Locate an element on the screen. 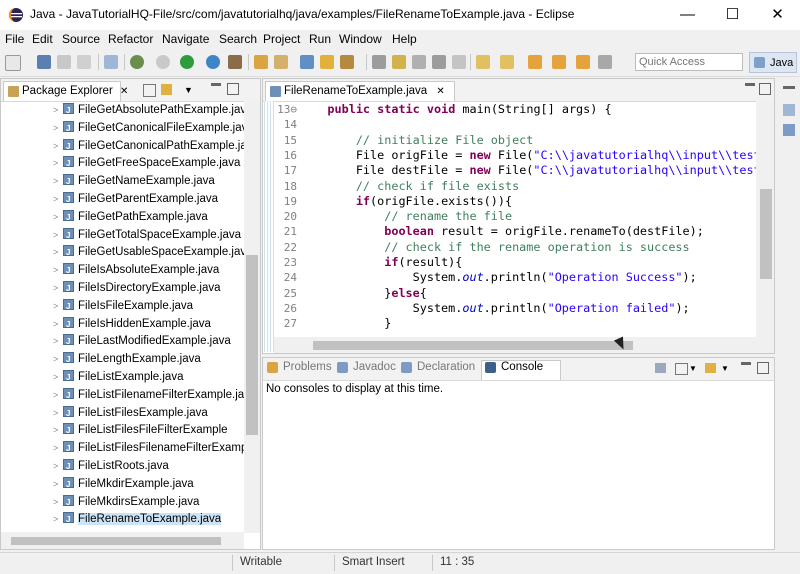 This screenshot has width=800, height=574. menu-refactor: Refactor is located at coordinates (130, 39).